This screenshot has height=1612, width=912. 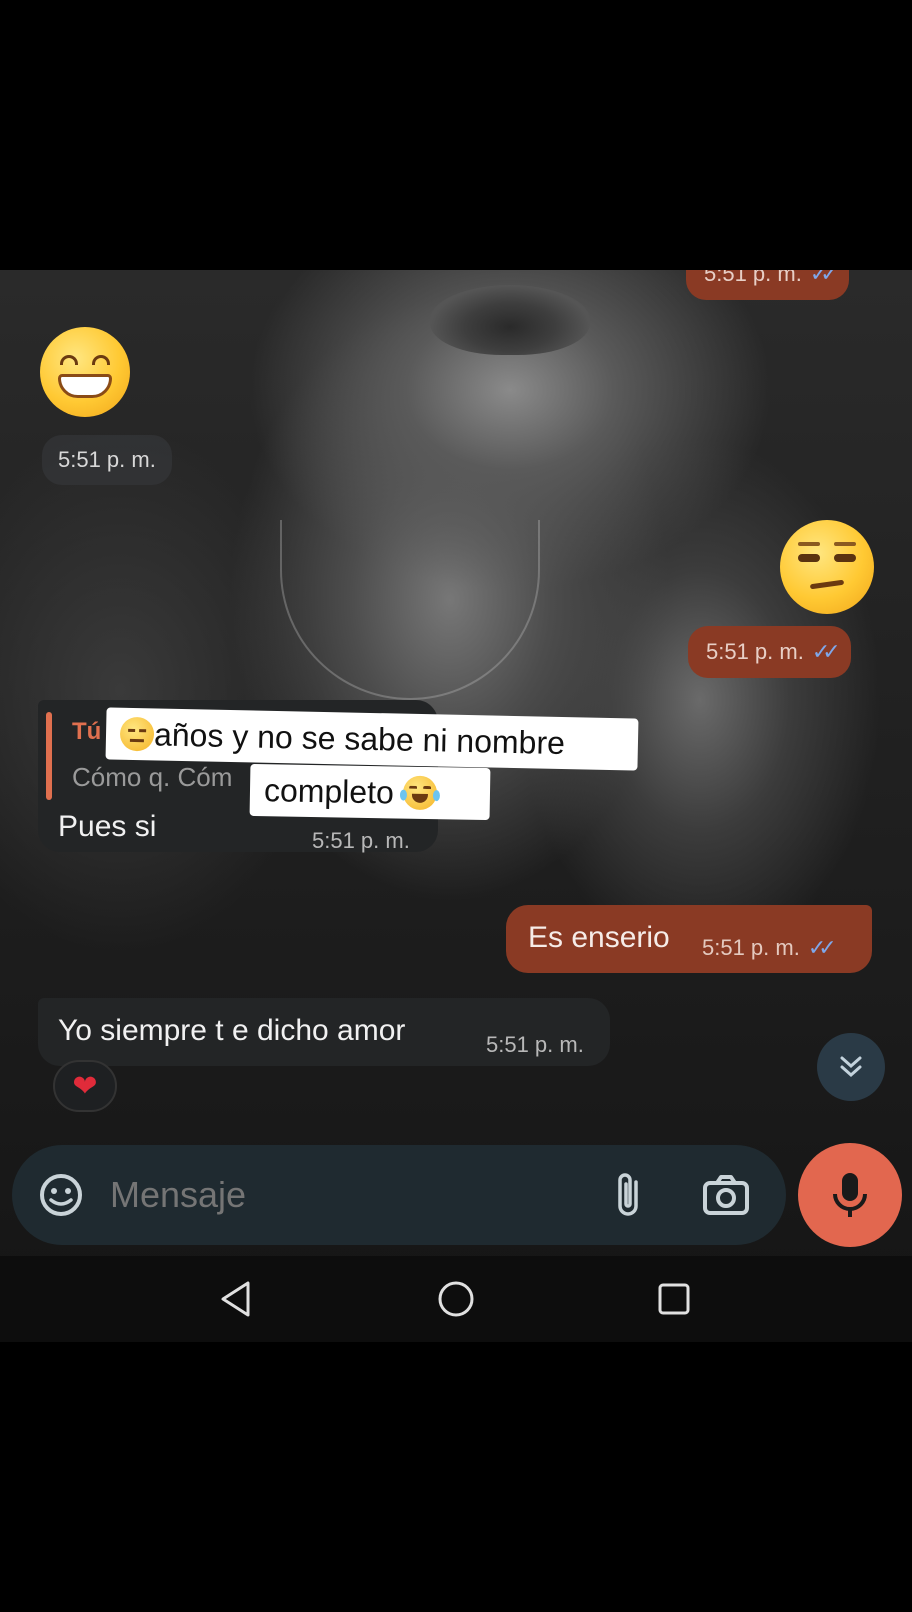 I want to click on message-time-incoming: 5:51 p. m., so click(x=107, y=460).